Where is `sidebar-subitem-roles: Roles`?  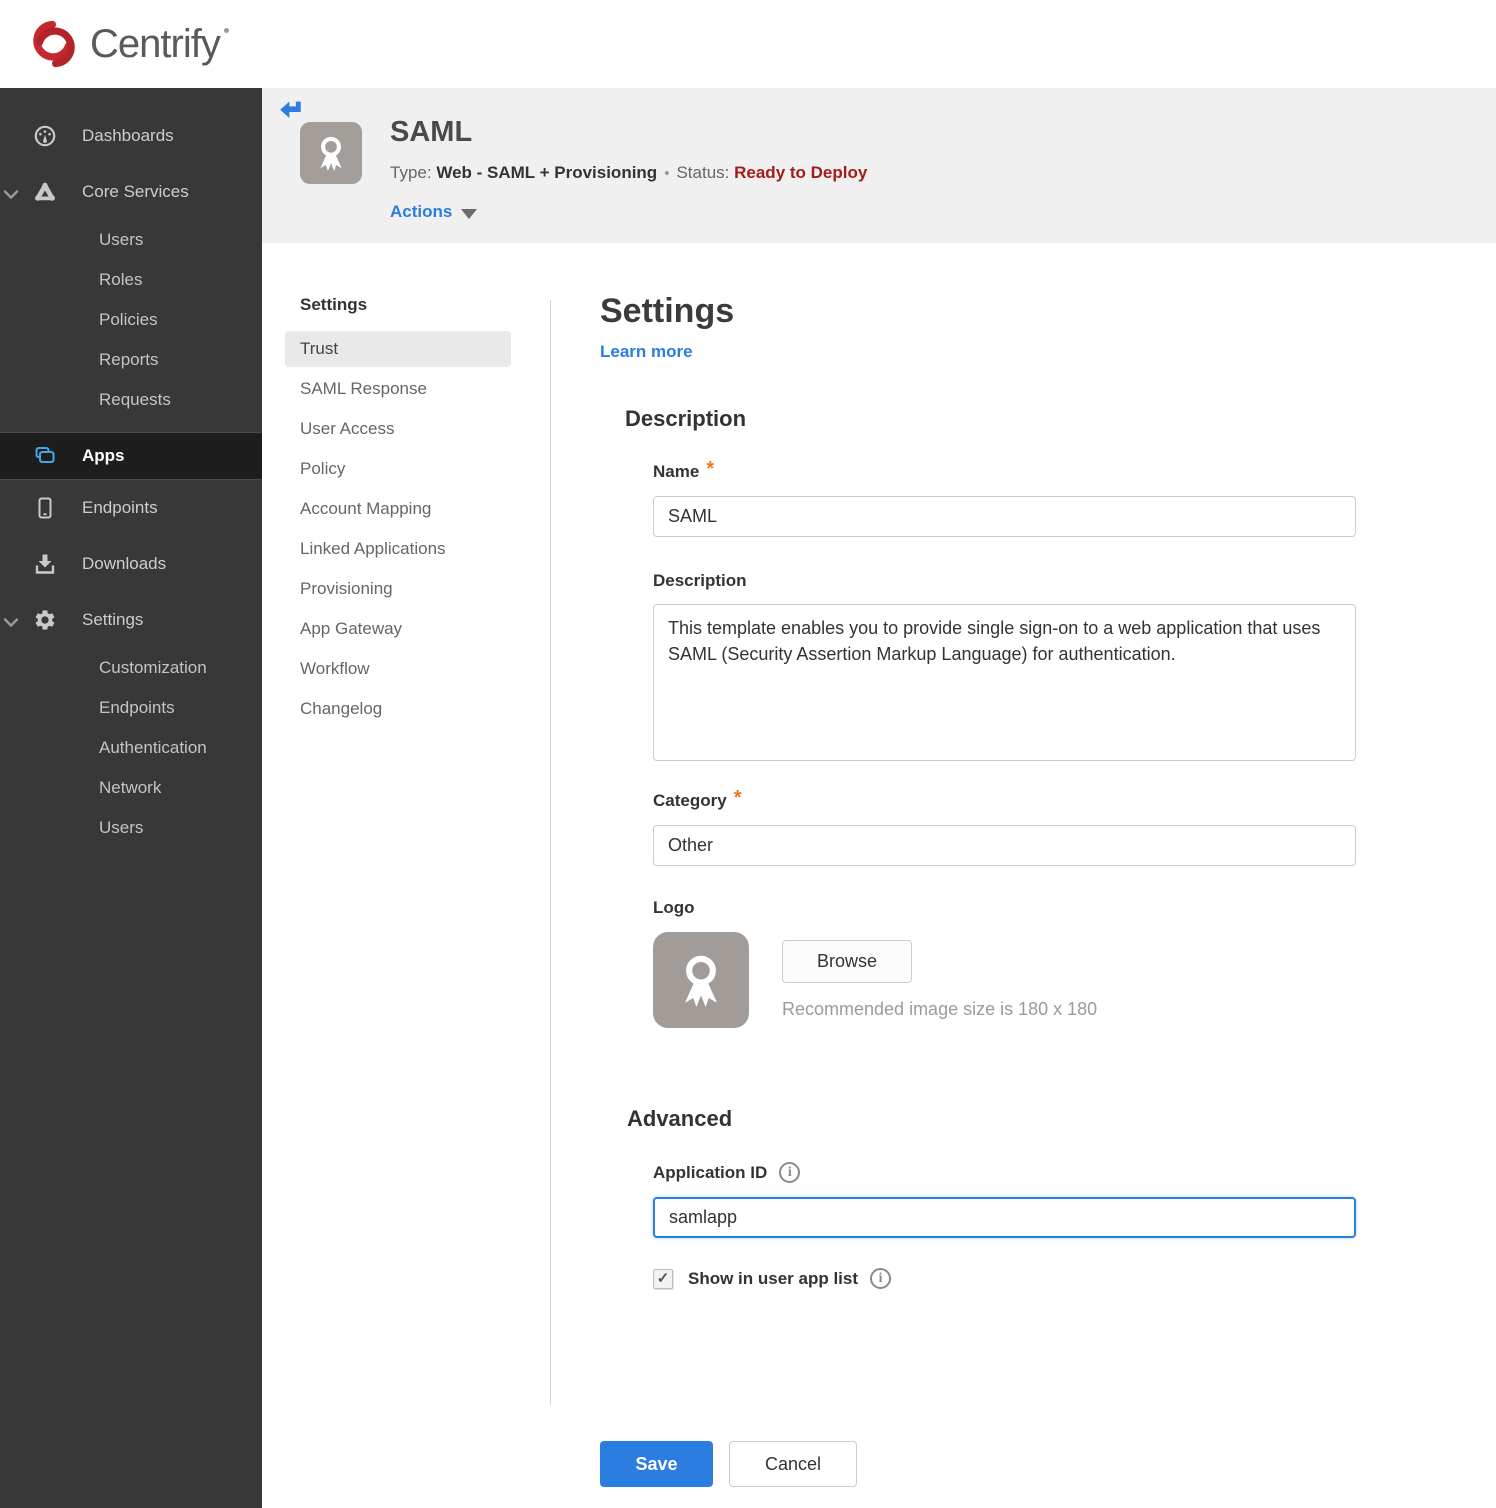 sidebar-subitem-roles: Roles is located at coordinates (131, 280).